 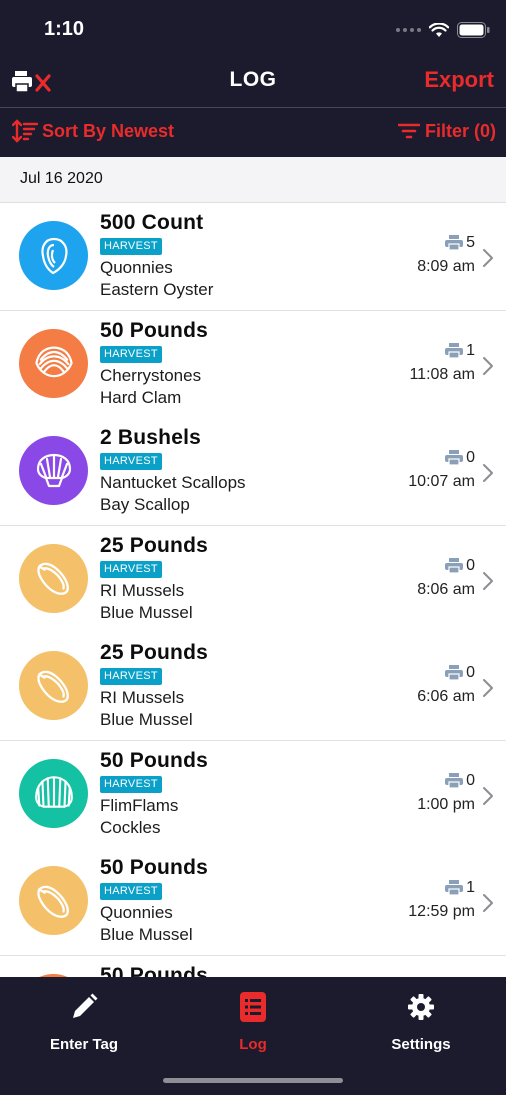 I want to click on entry-quantity: 500 Count, so click(x=152, y=222).